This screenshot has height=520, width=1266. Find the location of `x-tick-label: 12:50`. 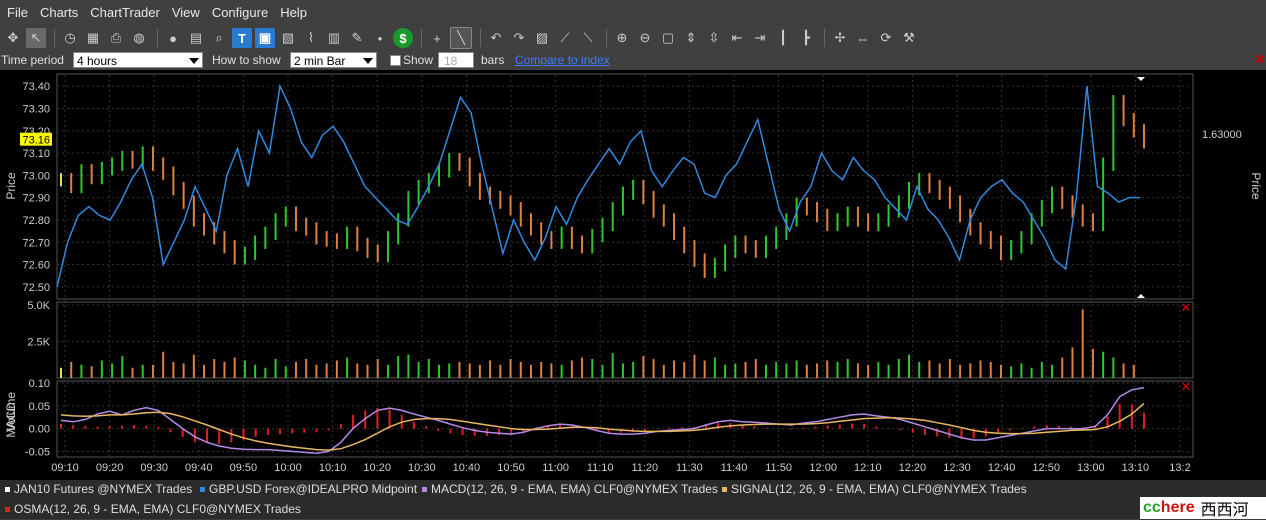

x-tick-label: 12:50 is located at coordinates (1046, 468).